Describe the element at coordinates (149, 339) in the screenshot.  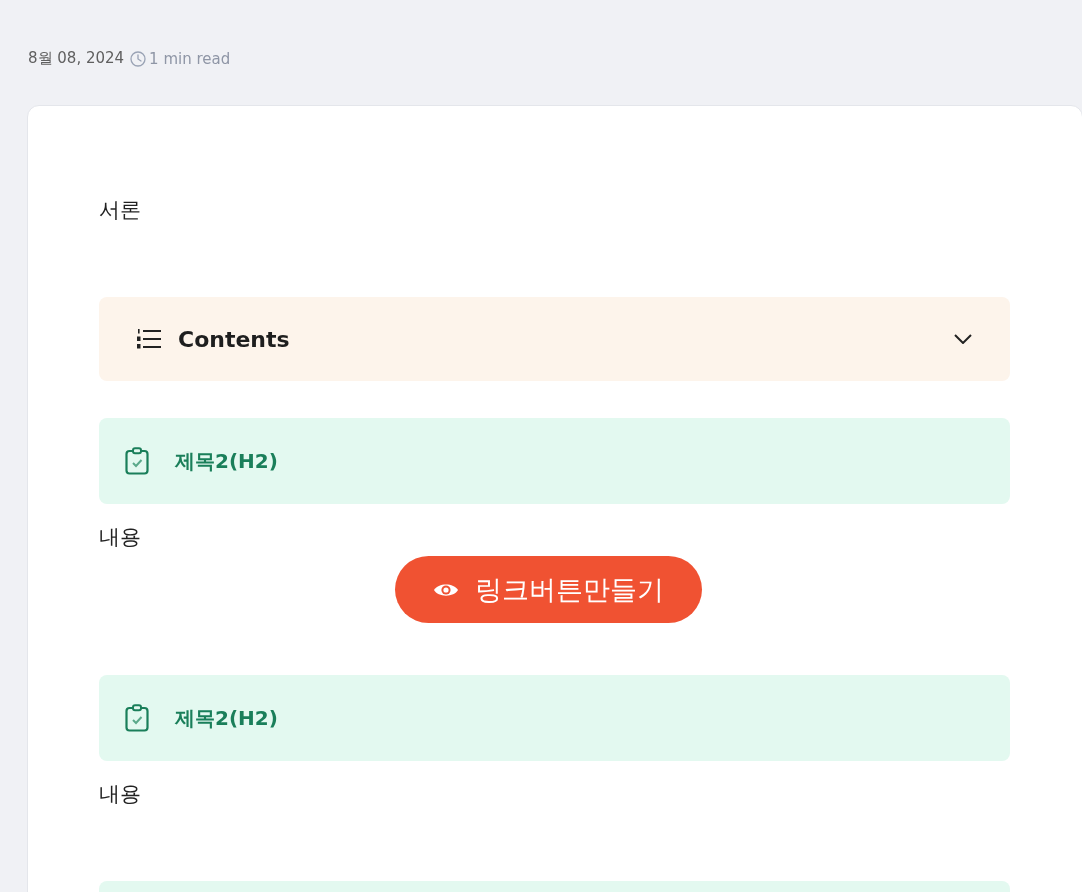
I see `list-icon` at that location.